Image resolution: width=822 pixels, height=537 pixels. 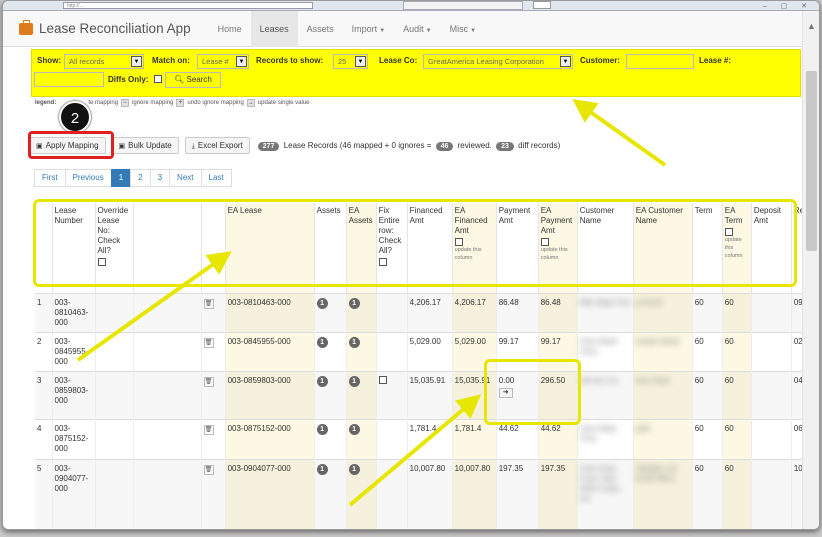 What do you see at coordinates (382, 262) in the screenshot?
I see `fix-check-all` at bounding box center [382, 262].